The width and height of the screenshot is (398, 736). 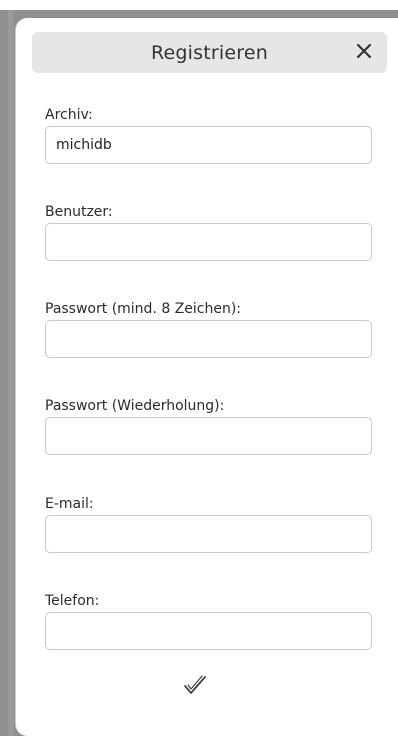 What do you see at coordinates (72, 601) in the screenshot?
I see `telefon-label: Telefon:` at bounding box center [72, 601].